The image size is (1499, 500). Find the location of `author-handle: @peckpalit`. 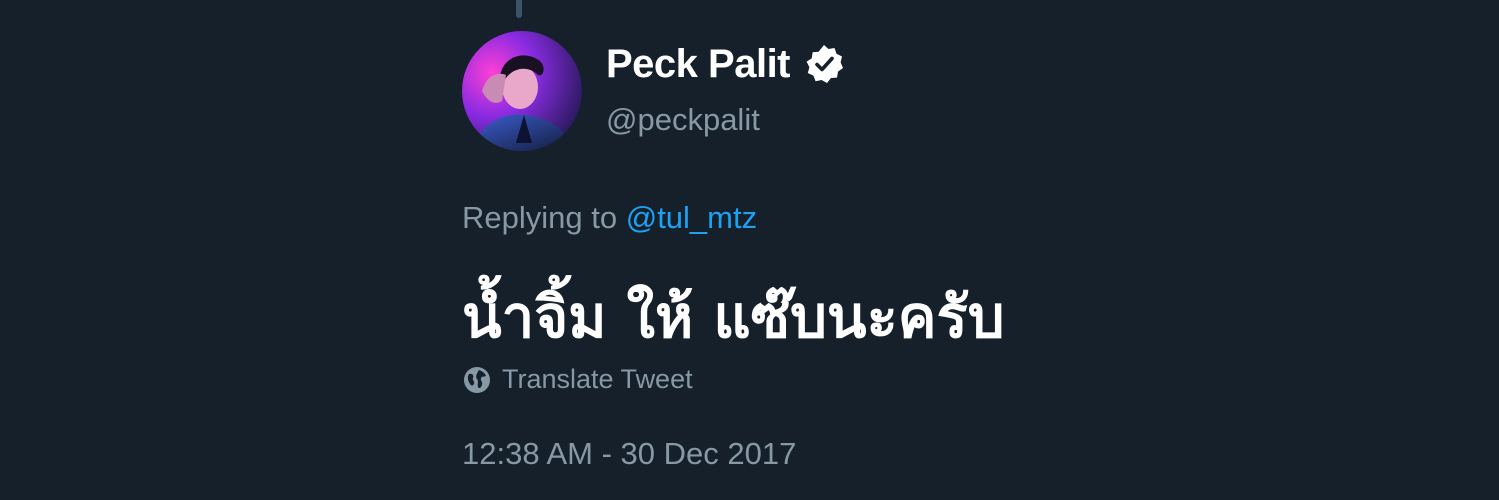

author-handle: @peckpalit is located at coordinates (683, 120).